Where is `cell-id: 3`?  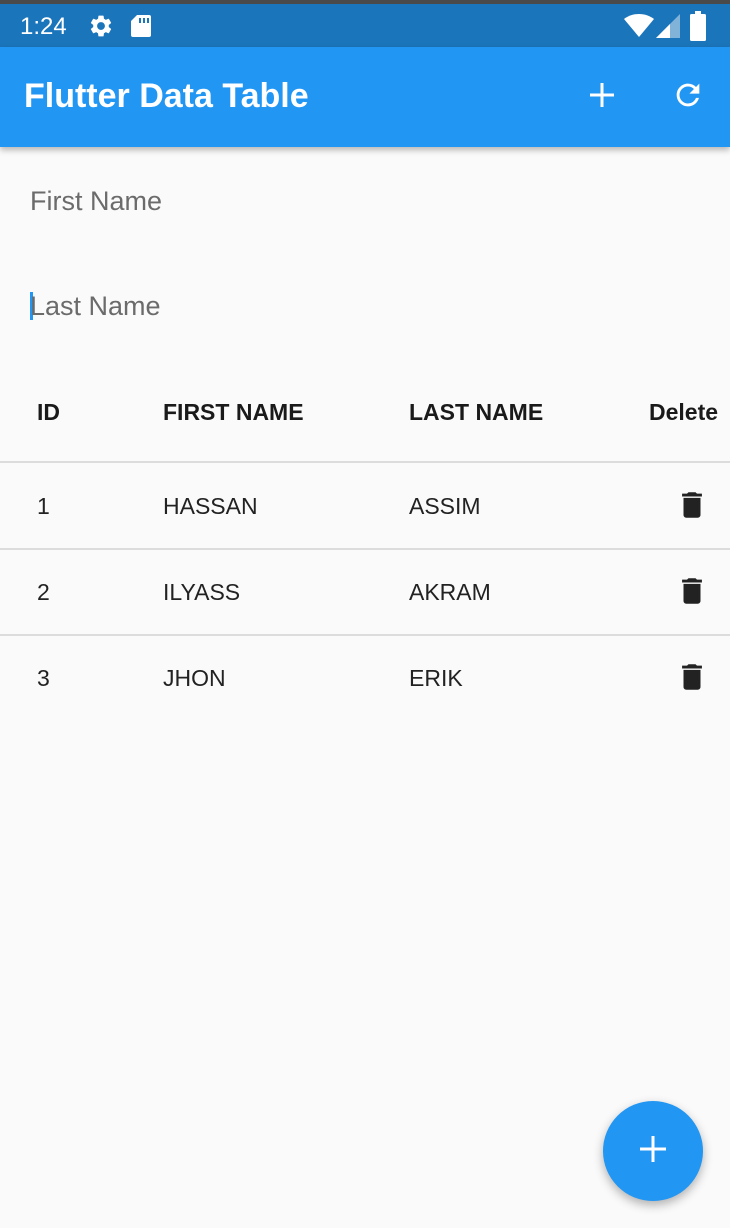 cell-id: 3 is located at coordinates (43, 678).